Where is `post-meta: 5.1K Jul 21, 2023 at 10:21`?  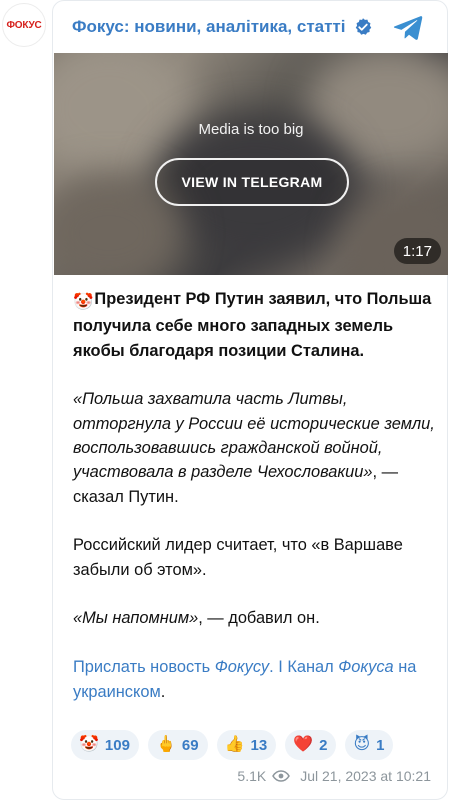
post-meta: 5.1K Jul 21, 2023 at 10:21 is located at coordinates (334, 776).